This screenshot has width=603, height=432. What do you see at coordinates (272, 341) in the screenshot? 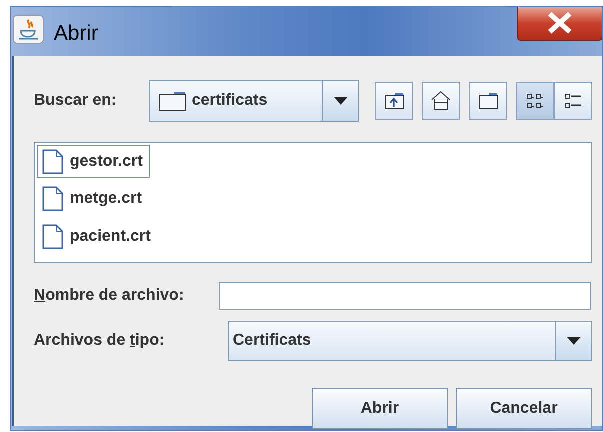
I see `dropdown-value: Certificats` at bounding box center [272, 341].